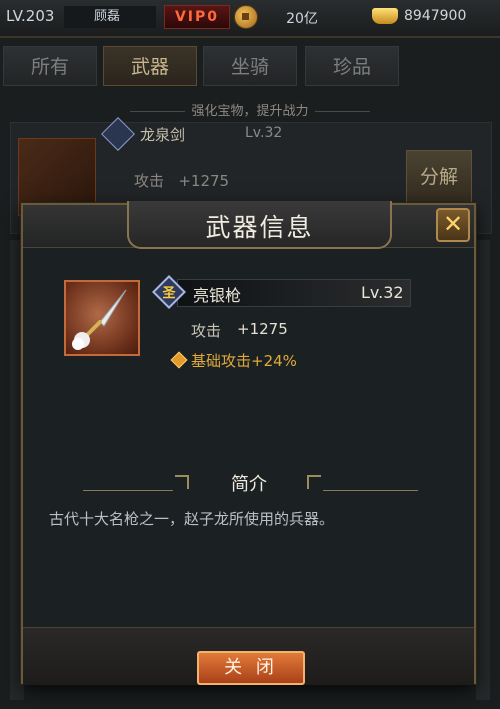  I want to click on vip-badge: VIP0, so click(197, 17).